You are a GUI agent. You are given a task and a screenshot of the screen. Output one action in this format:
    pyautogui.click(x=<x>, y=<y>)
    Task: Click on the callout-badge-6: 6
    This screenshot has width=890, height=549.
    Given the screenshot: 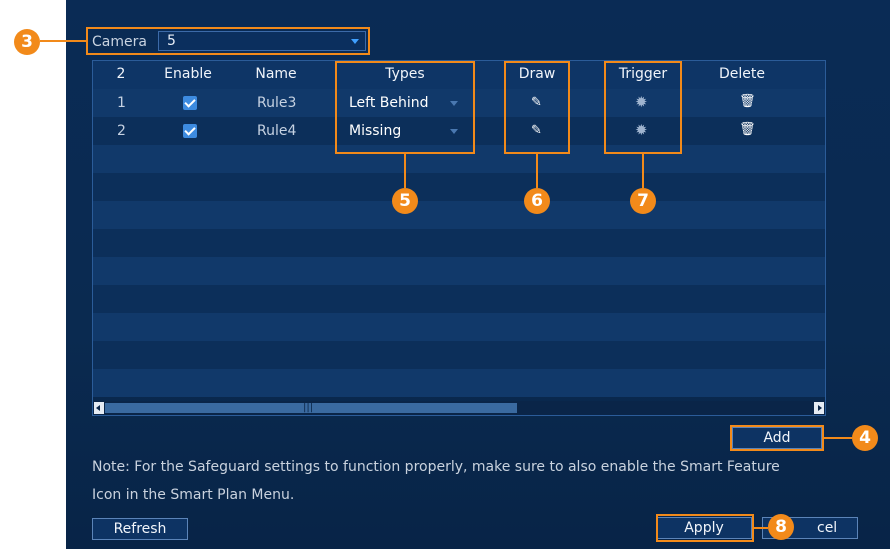 What is the action you would take?
    pyautogui.click(x=537, y=201)
    